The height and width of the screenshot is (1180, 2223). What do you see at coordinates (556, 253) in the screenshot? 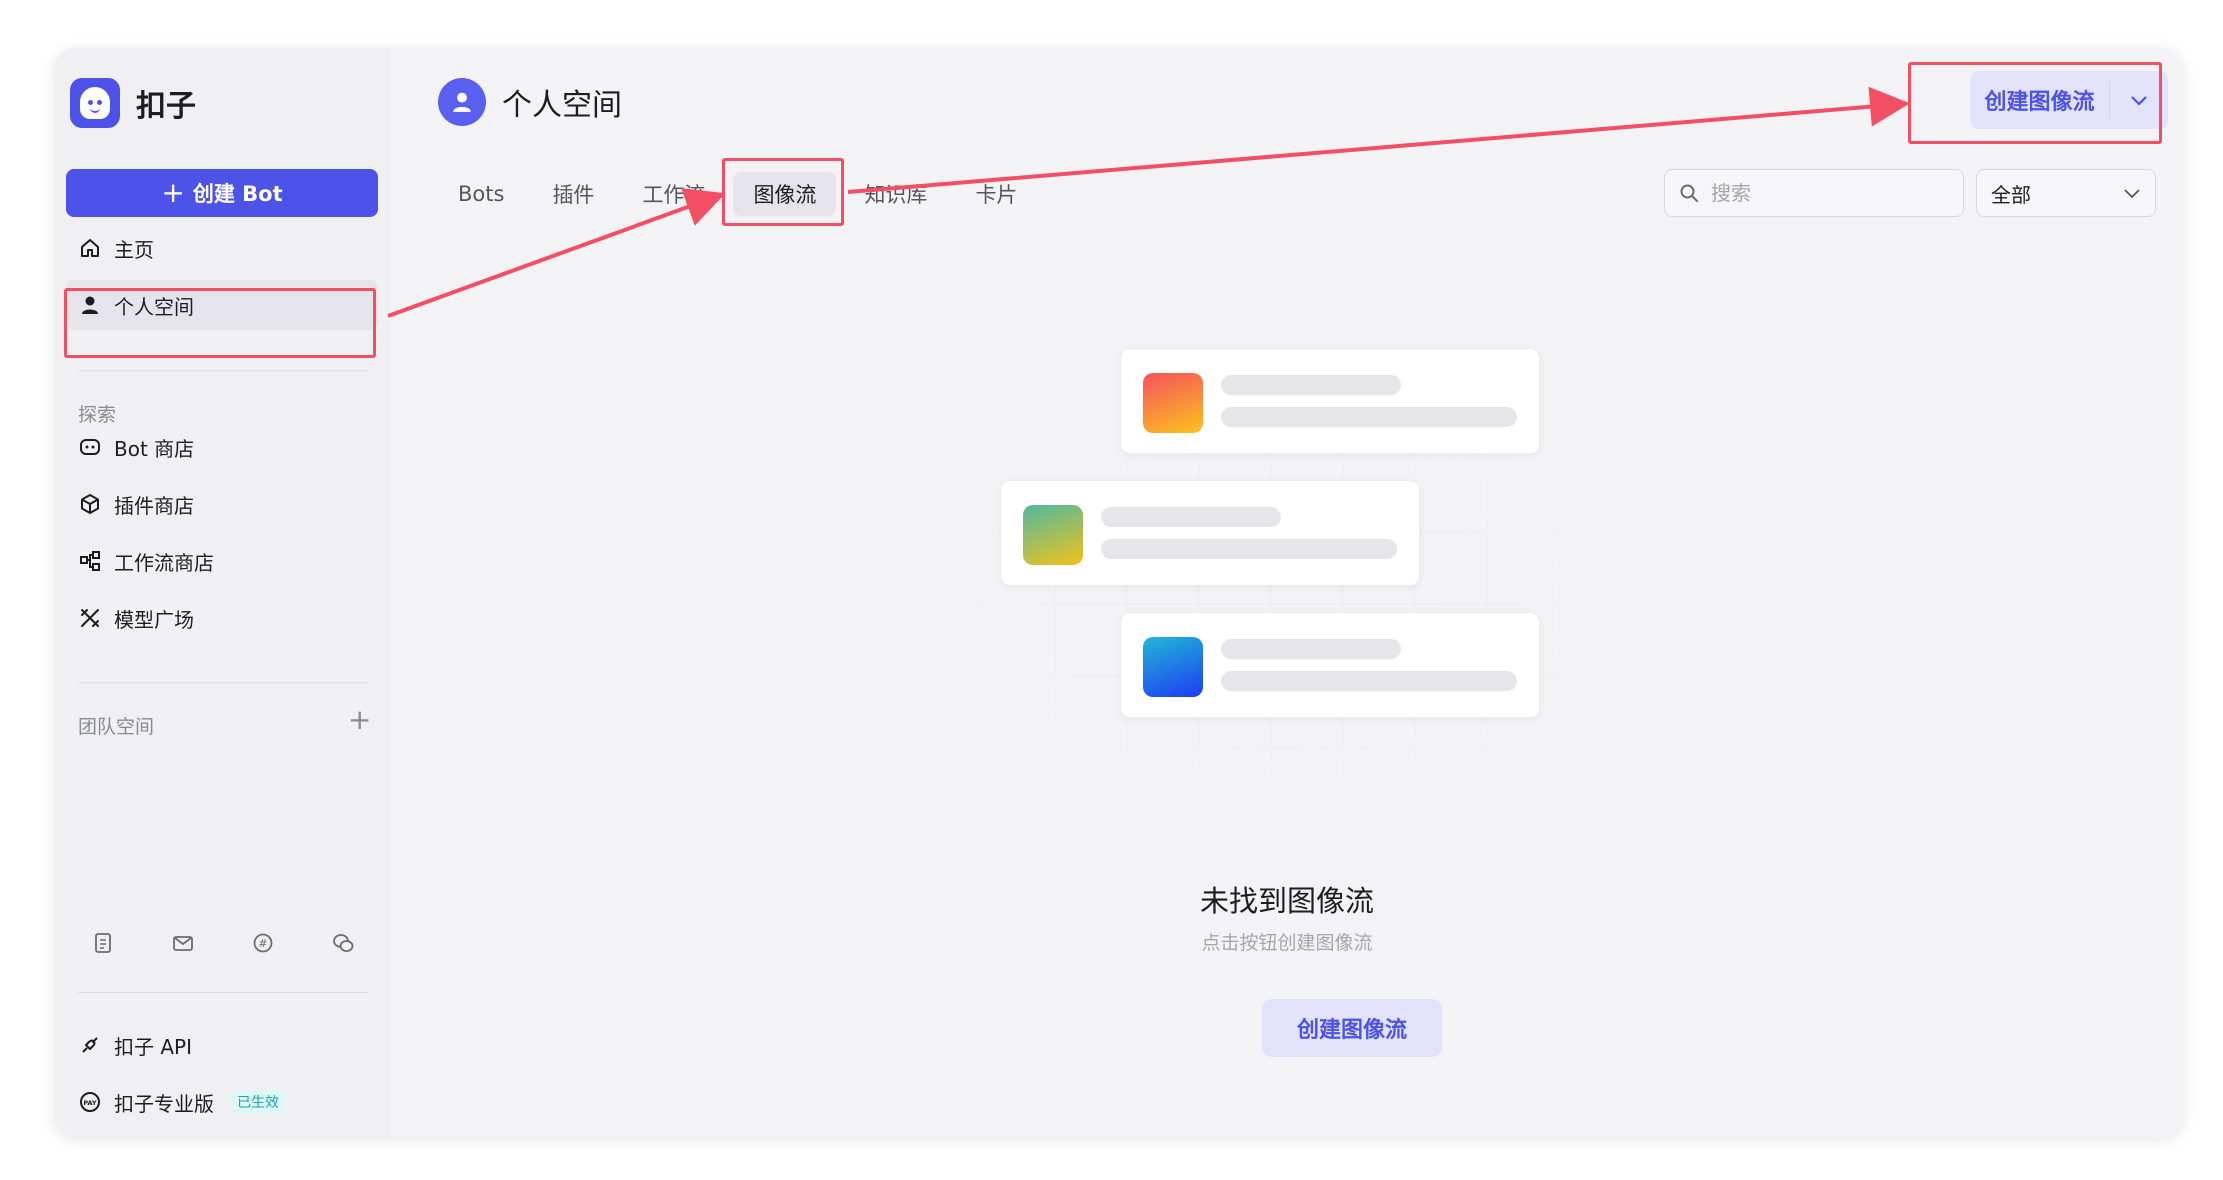
I see `arrow-to-imageflow-tab` at bounding box center [556, 253].